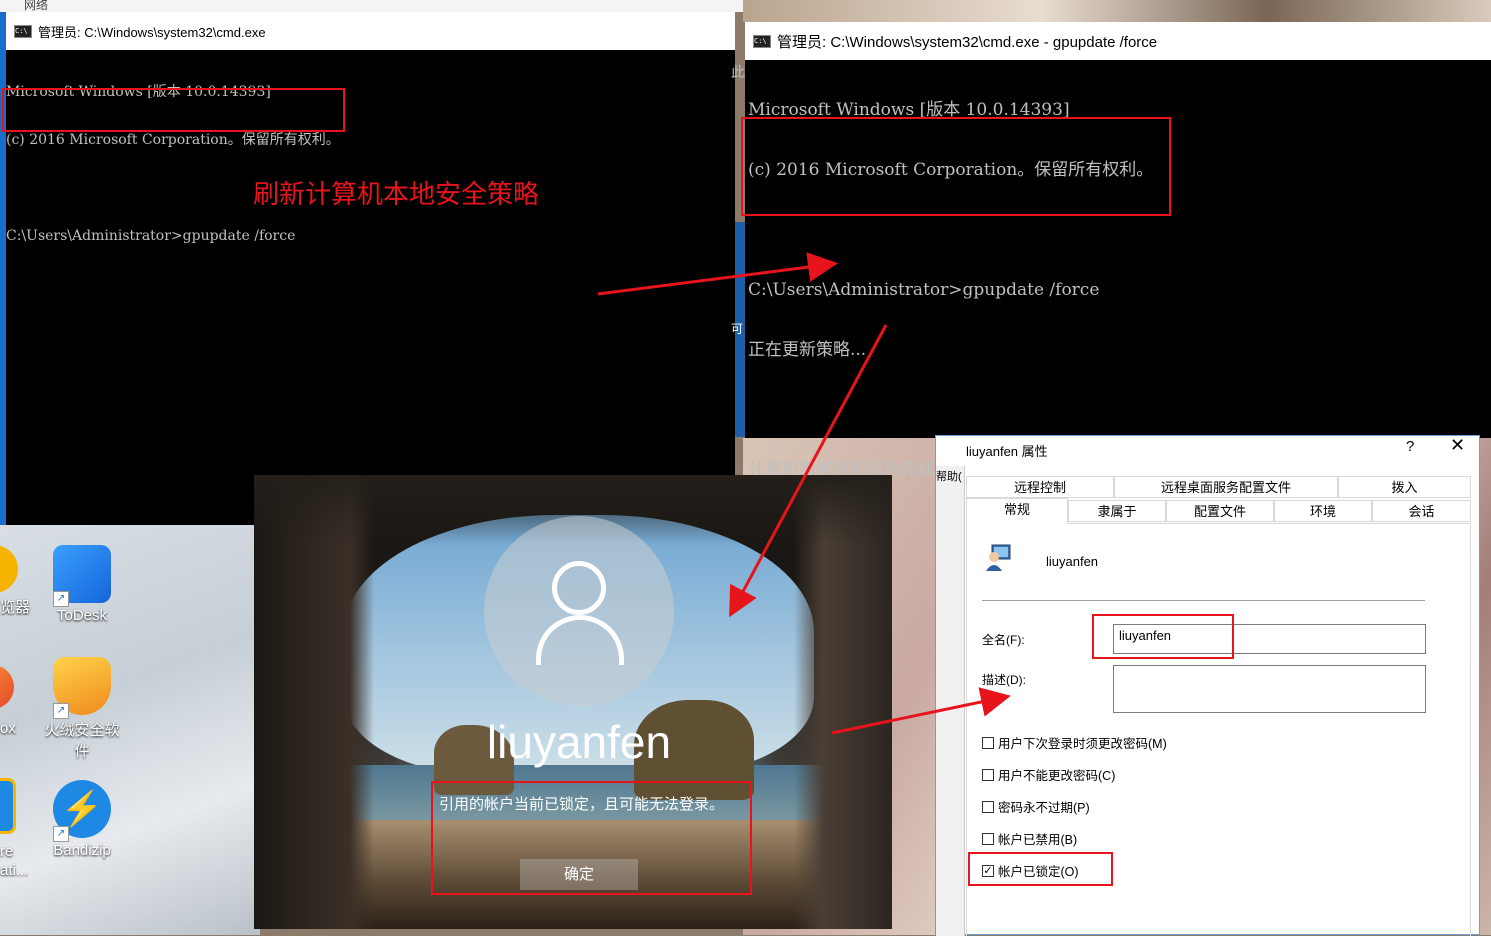 The height and width of the screenshot is (936, 1491). What do you see at coordinates (1072, 561) in the screenshot?
I see `dialog-username: liuyanfen` at bounding box center [1072, 561].